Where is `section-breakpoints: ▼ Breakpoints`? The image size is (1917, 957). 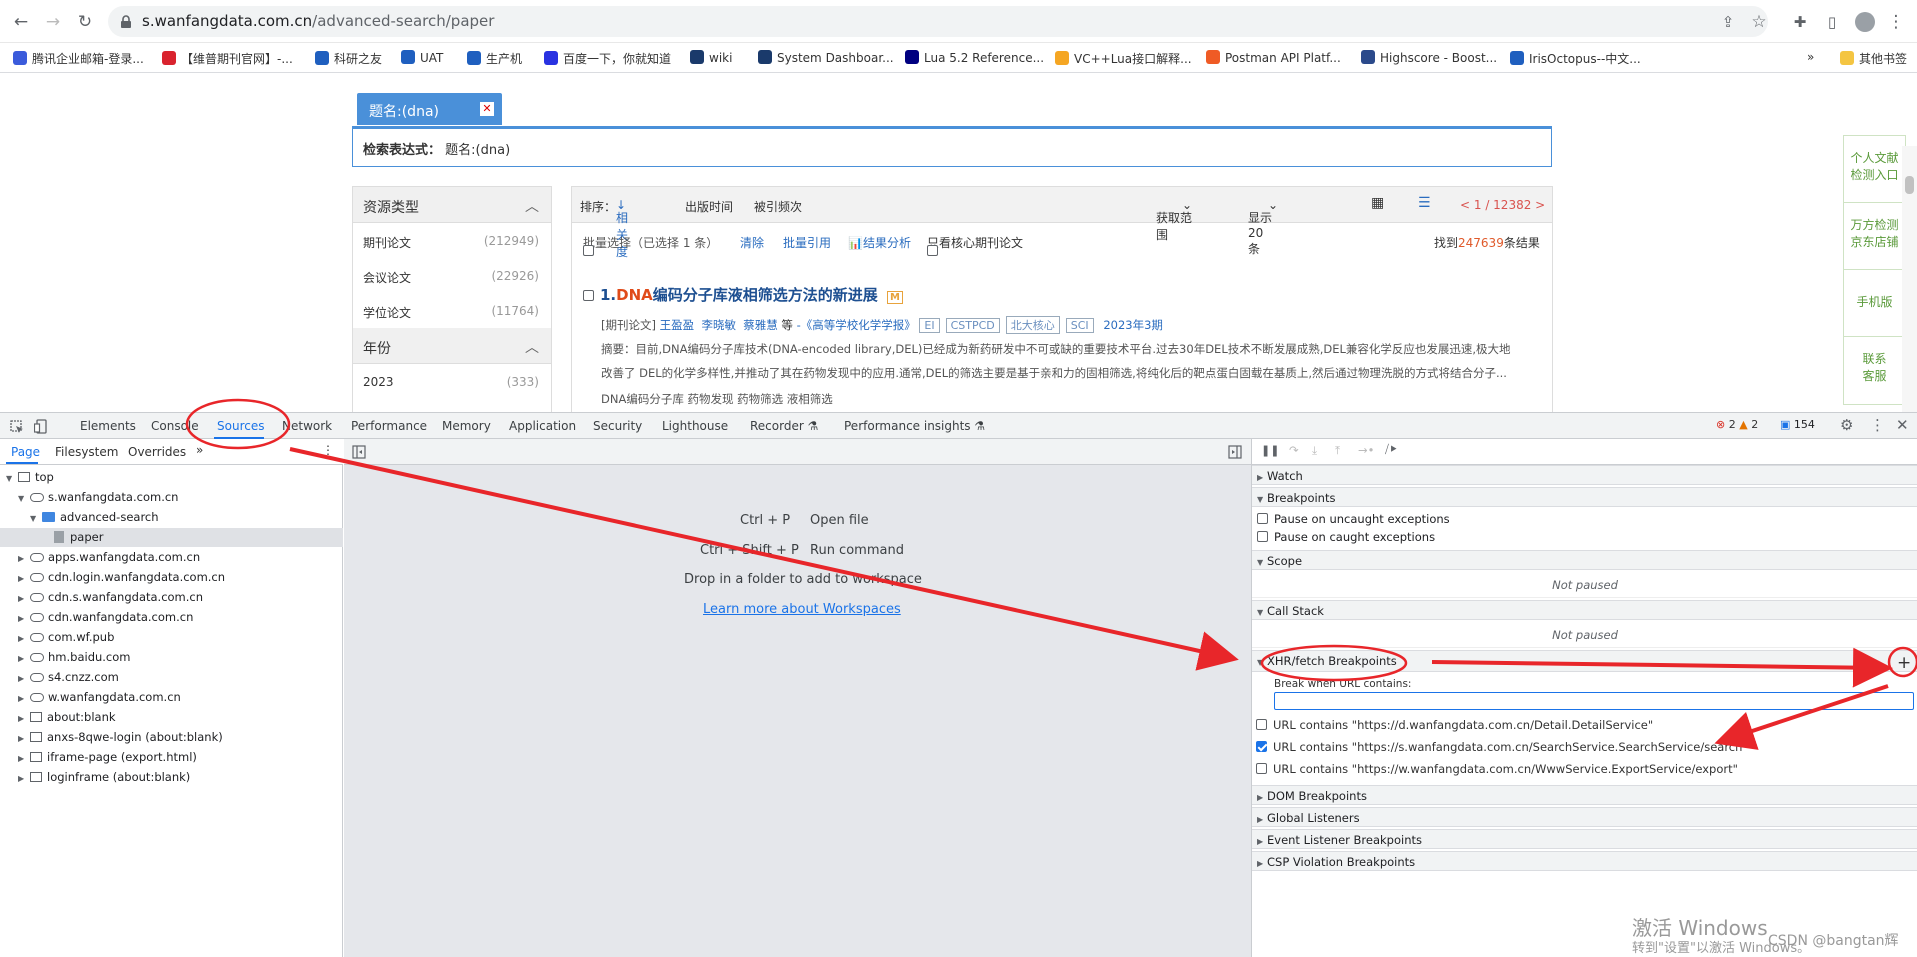 section-breakpoints: ▼ Breakpoints is located at coordinates (1584, 497).